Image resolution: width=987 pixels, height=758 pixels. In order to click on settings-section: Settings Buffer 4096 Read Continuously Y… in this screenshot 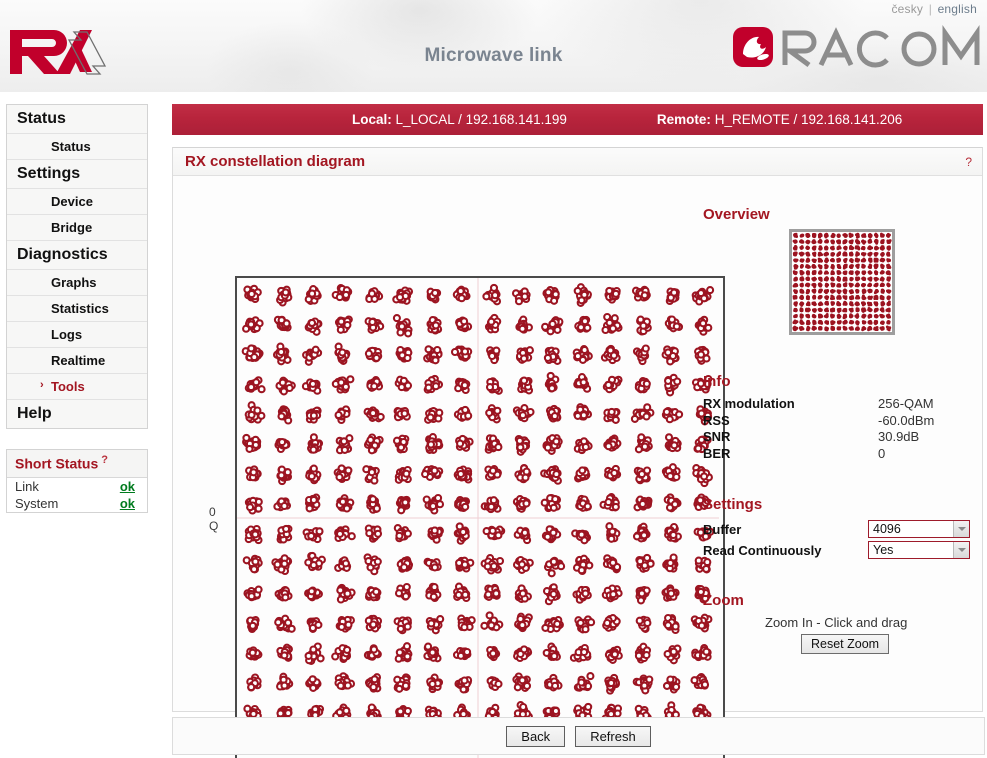, I will do `click(843, 528)`.